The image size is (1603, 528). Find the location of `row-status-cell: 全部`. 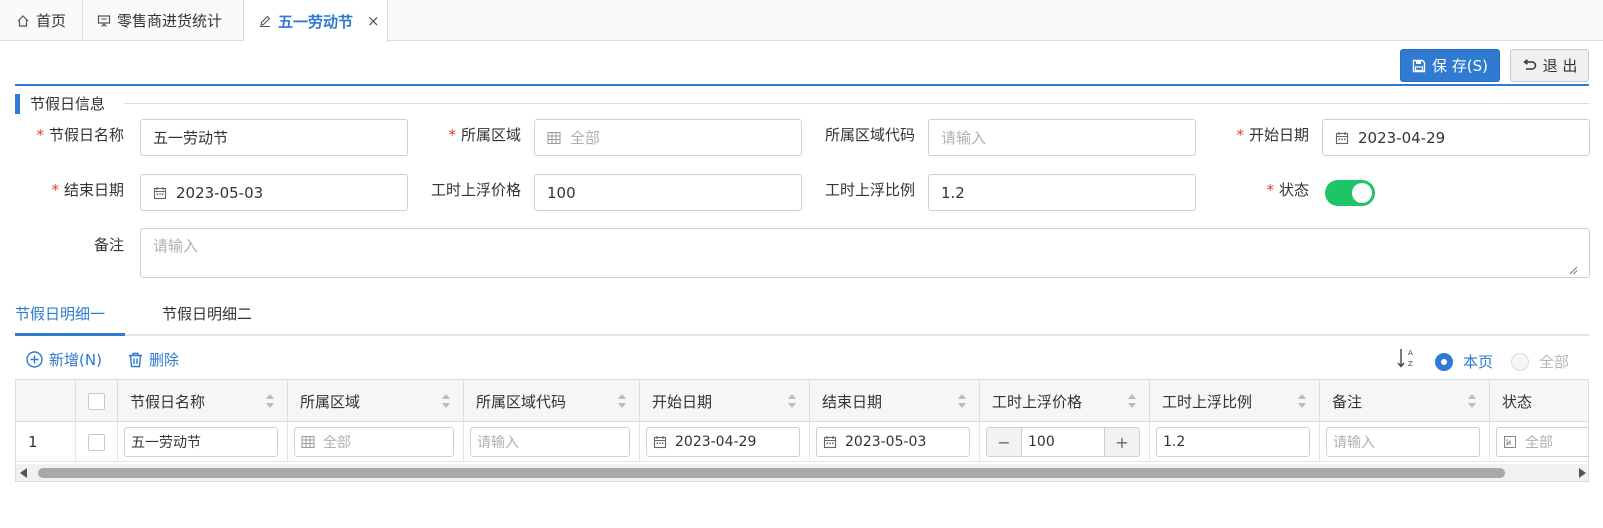

row-status-cell: 全部 is located at coordinates (1539, 442).